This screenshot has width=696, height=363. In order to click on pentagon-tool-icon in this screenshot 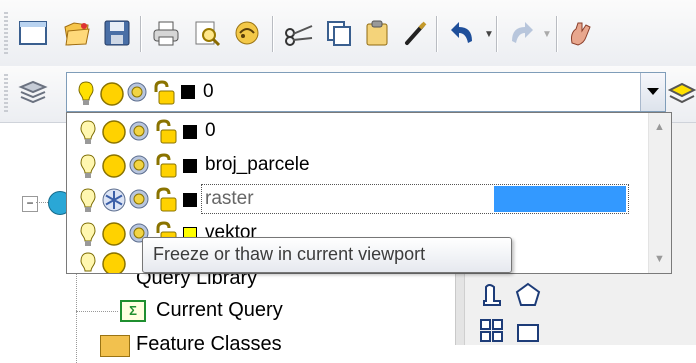, I will do `click(528, 295)`.